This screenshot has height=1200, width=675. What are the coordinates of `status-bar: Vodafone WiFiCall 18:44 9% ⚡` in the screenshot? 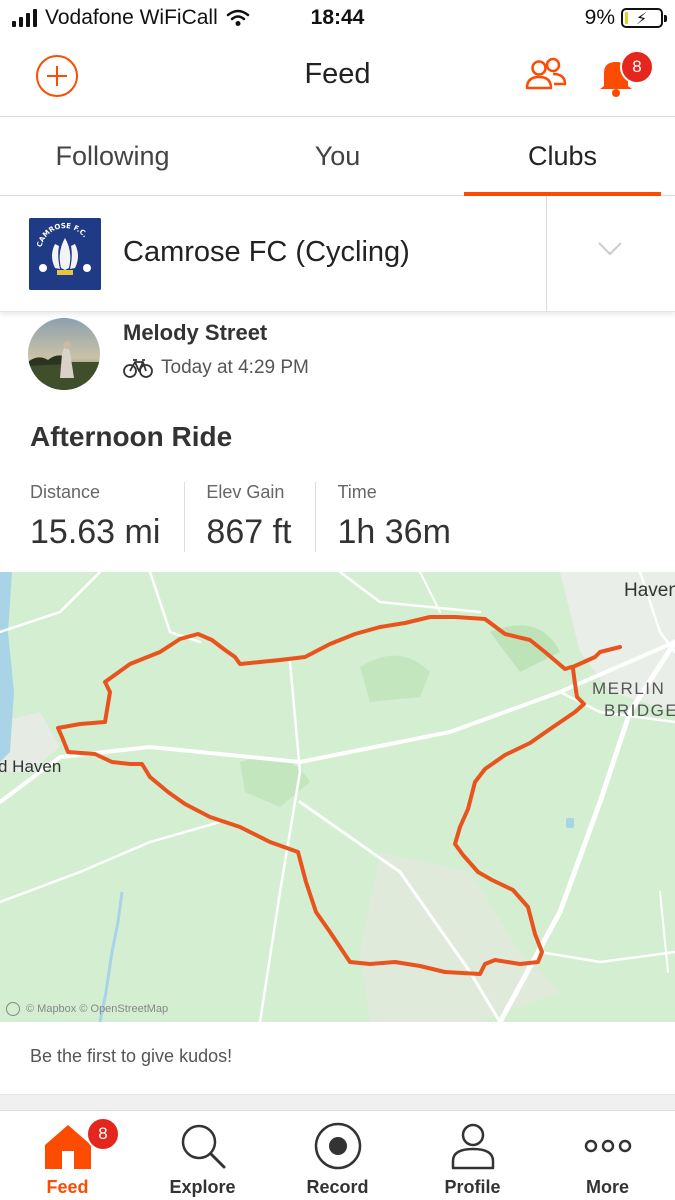 It's located at (337, 18).